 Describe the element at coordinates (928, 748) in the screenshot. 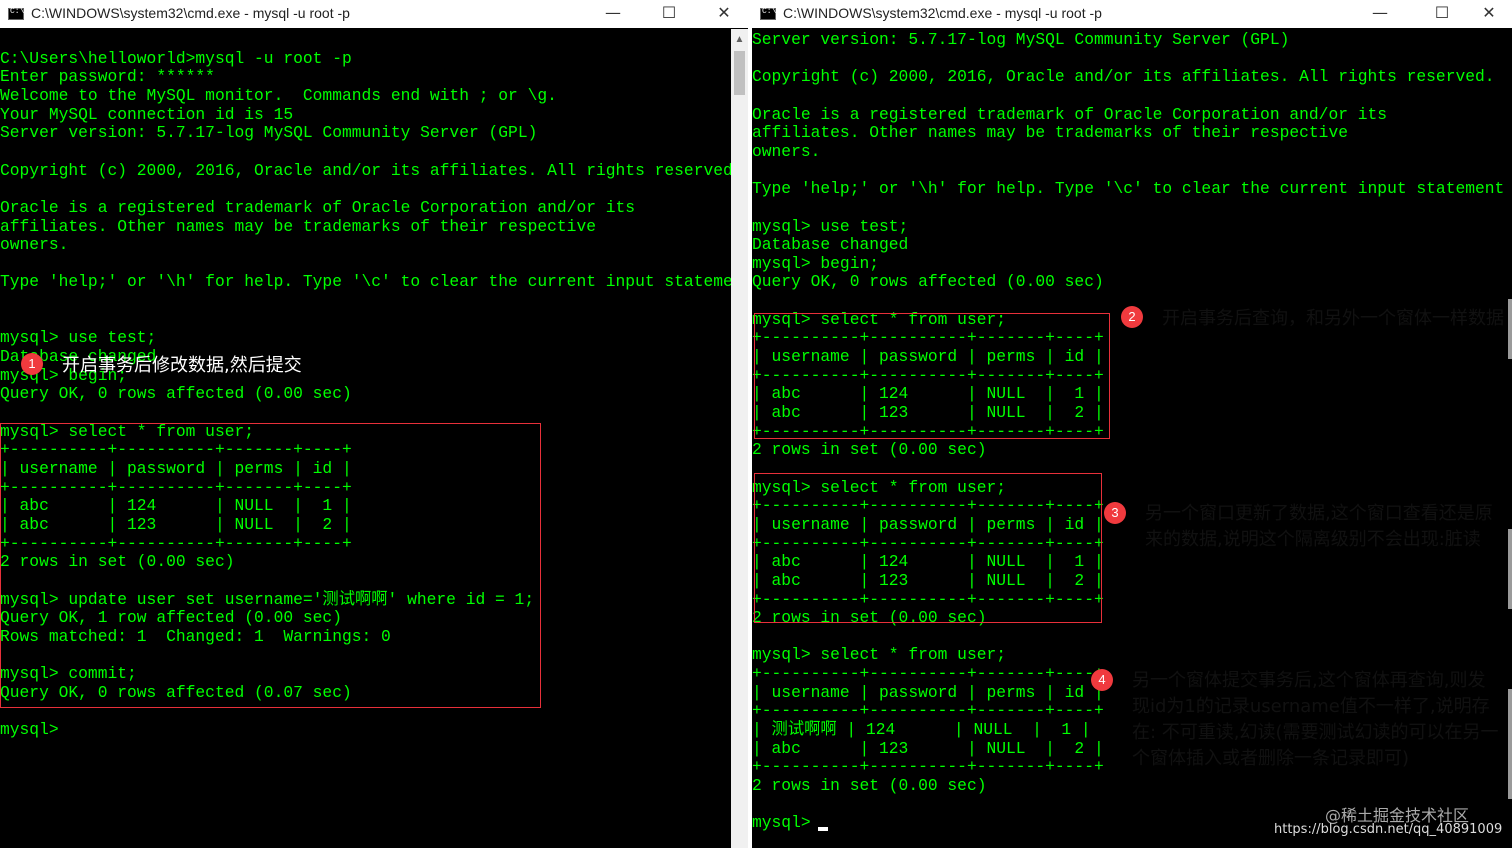

I see `terminal-line: | abc | 123 | NULL | 2 |` at that location.